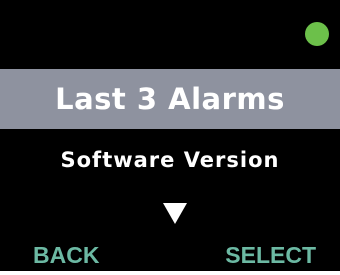  I want to click on select-softkey: SELECT, so click(270, 255).